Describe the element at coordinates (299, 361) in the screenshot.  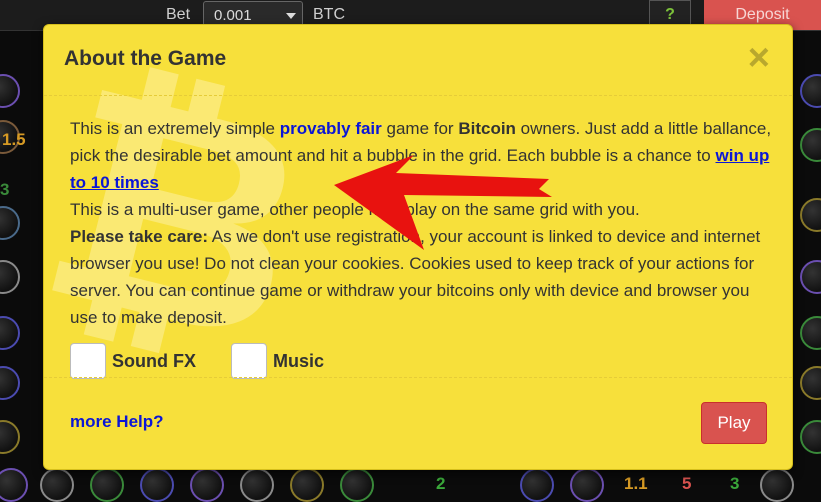
I see `music-label: Music` at that location.